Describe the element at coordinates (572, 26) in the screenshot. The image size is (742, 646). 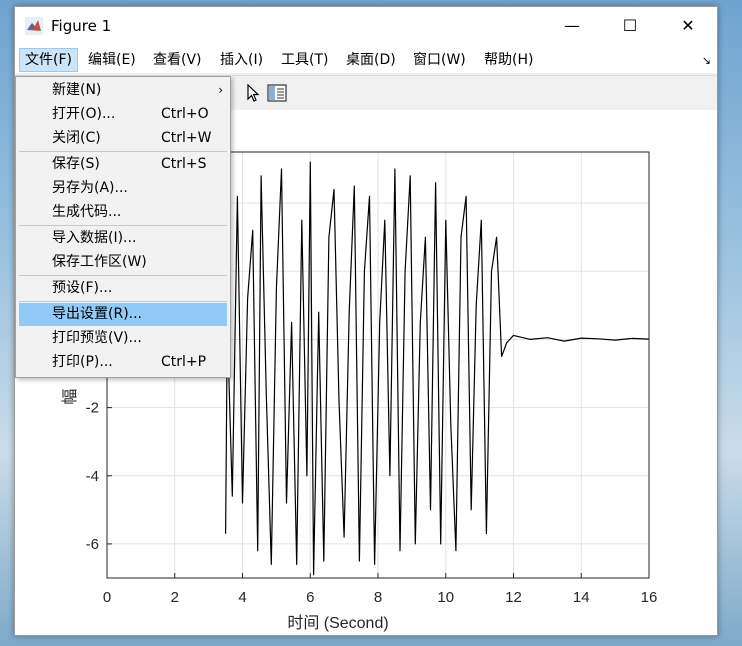
I see `minimize-button: —` at that location.